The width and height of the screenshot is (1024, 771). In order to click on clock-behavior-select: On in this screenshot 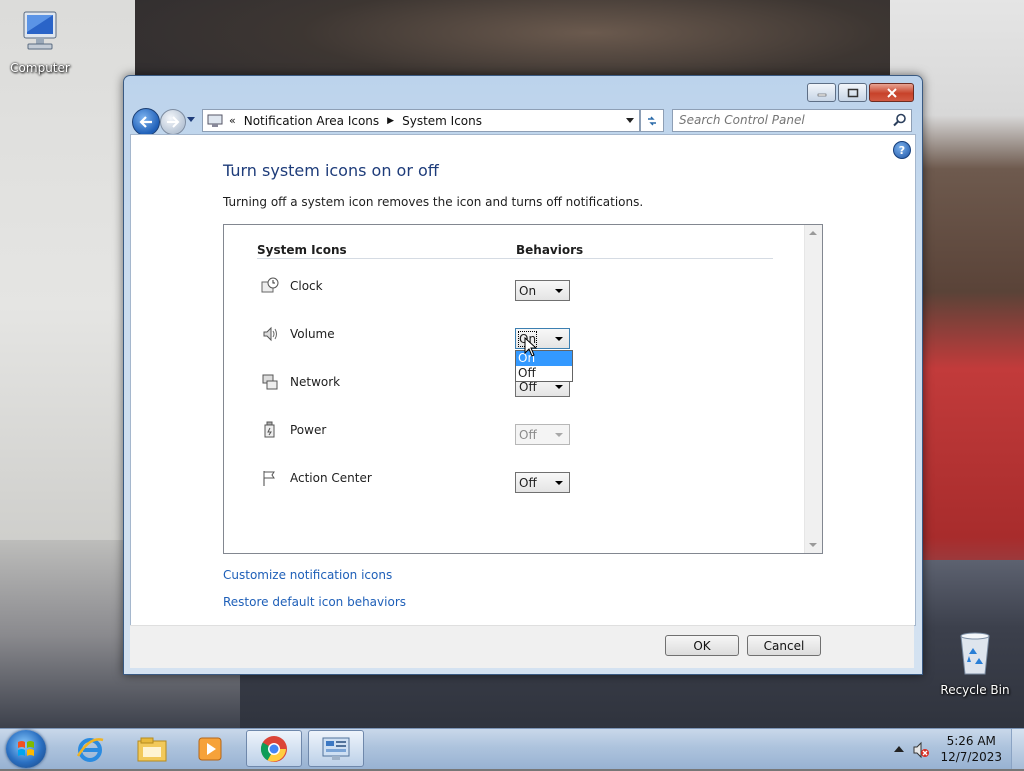, I will do `click(542, 290)`.